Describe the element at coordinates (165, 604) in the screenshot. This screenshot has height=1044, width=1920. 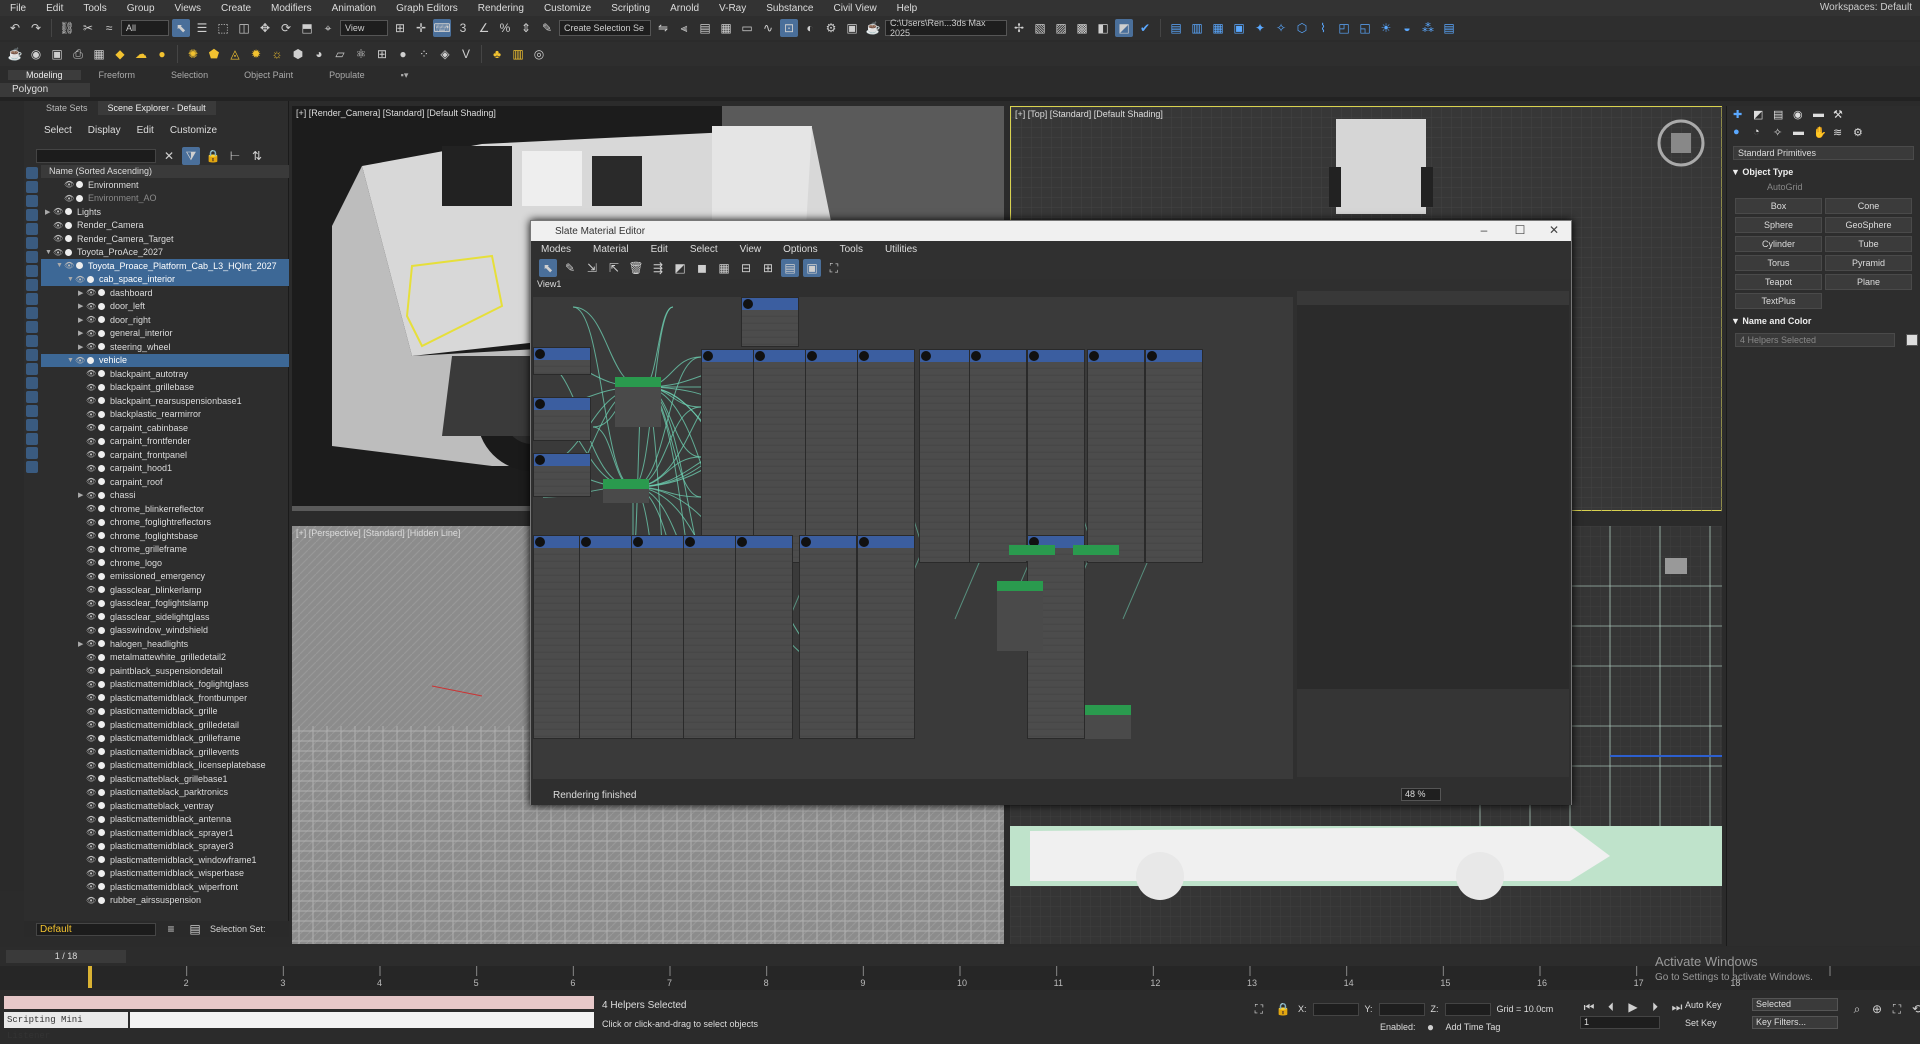
I see `tree-row: 👁 glassclear_foglightslamp` at that location.